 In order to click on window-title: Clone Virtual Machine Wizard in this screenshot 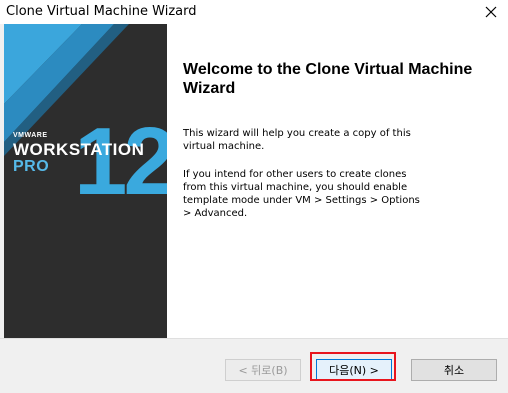, I will do `click(101, 11)`.